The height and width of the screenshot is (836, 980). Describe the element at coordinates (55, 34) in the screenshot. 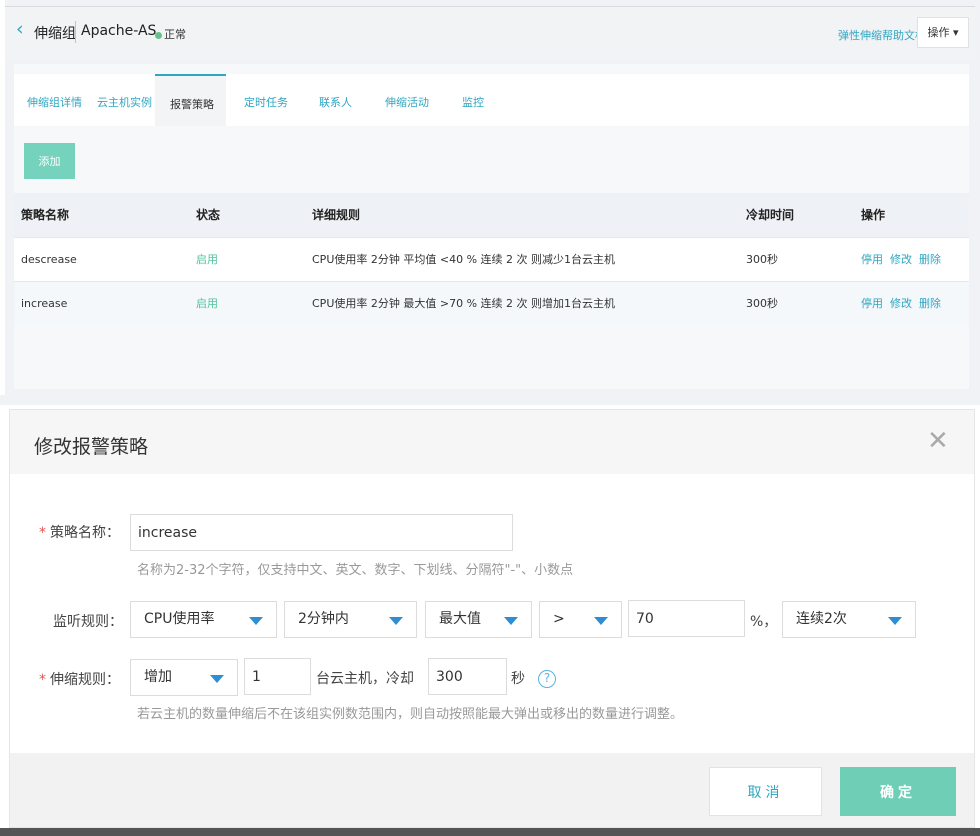

I see `page-title: 伸缩组` at that location.